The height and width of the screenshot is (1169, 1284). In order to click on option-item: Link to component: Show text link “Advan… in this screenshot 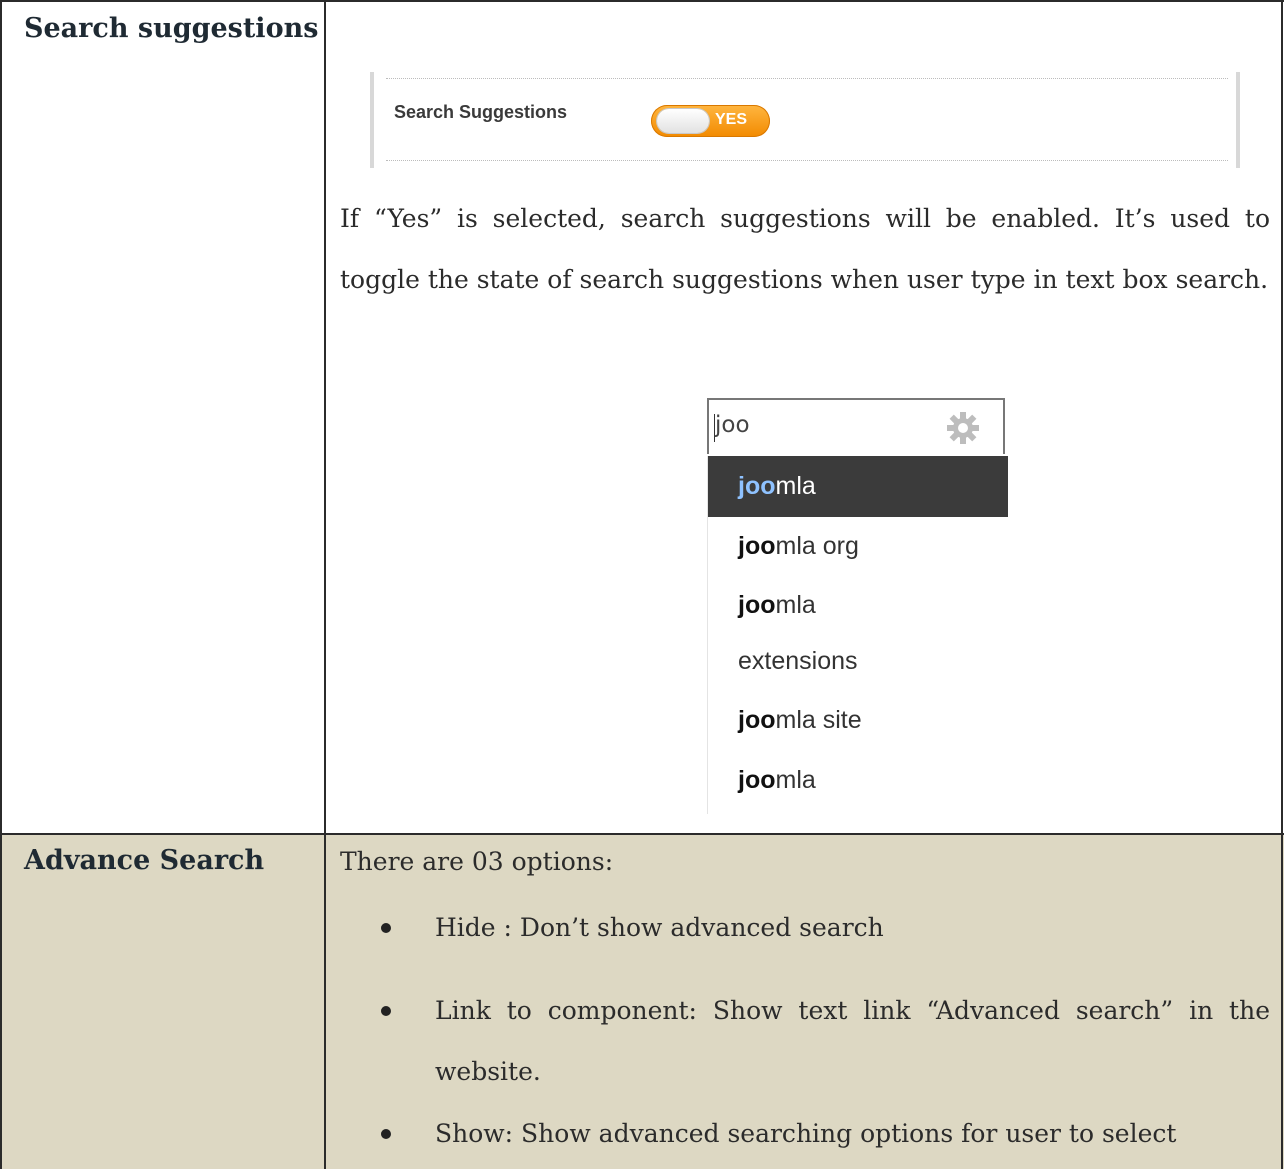, I will do `click(852, 1041)`.